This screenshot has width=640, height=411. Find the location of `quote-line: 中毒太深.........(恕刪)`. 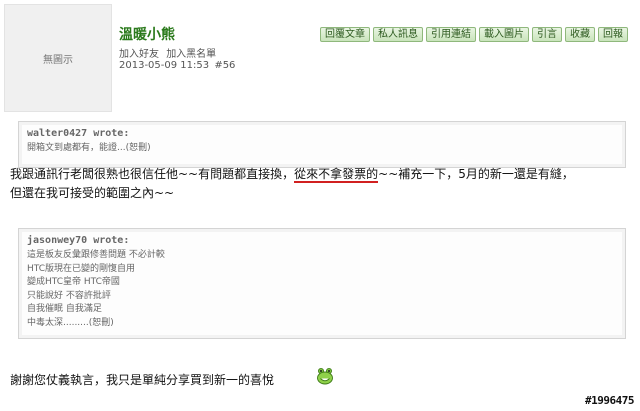

quote-line: 中毒太深.........(恕刪) is located at coordinates (70, 322).